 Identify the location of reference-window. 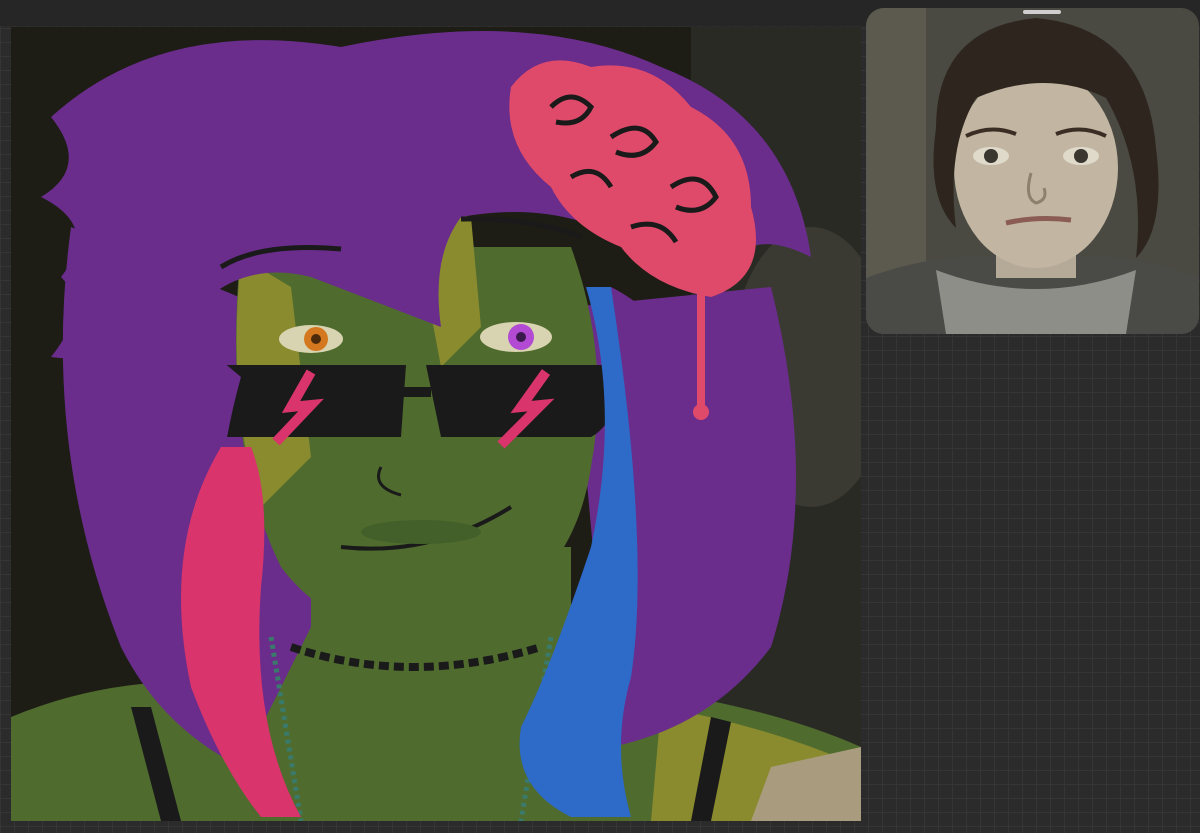
(1032, 171).